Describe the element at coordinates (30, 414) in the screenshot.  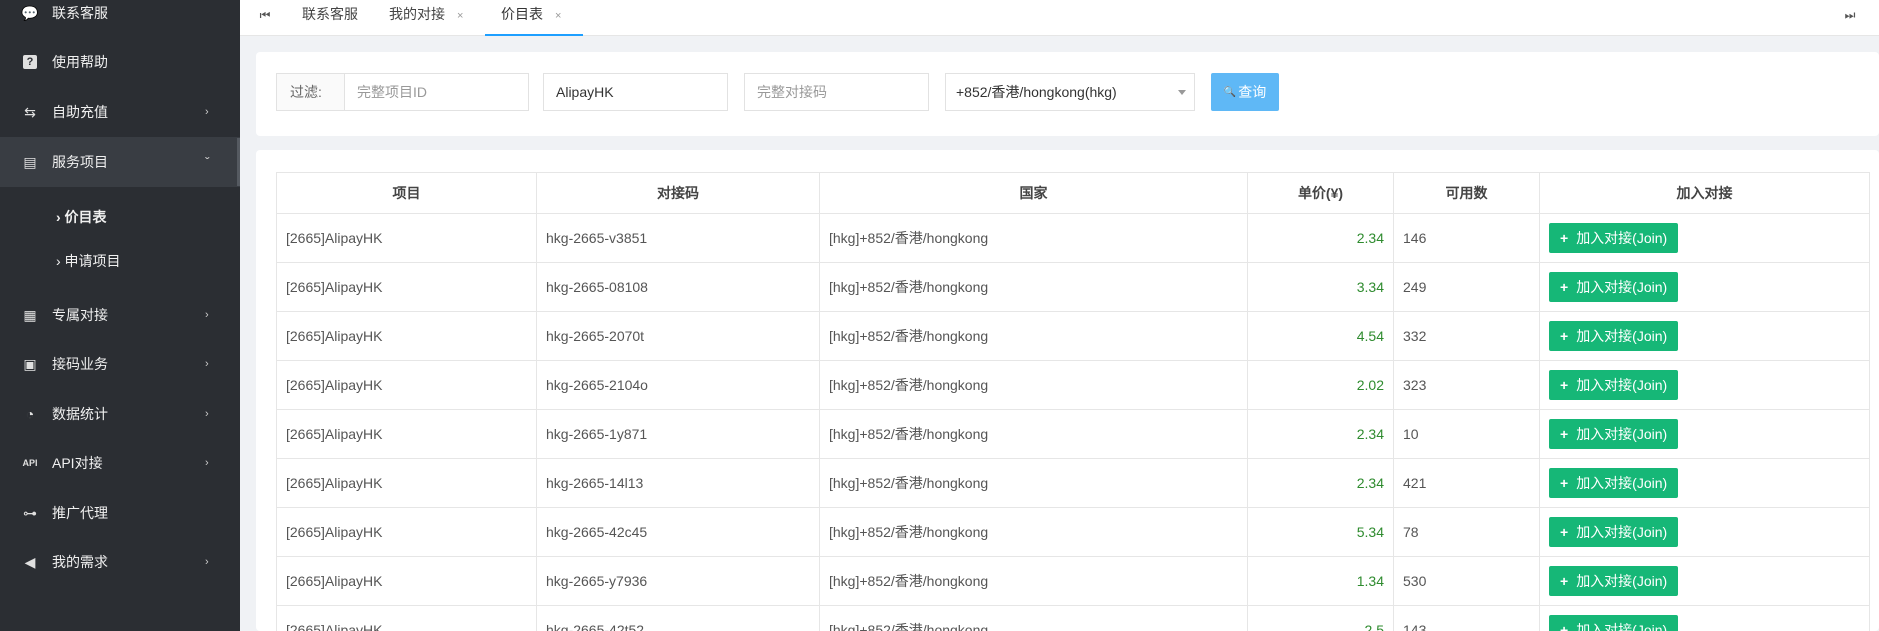
I see `stats-icon: ◔` at that location.